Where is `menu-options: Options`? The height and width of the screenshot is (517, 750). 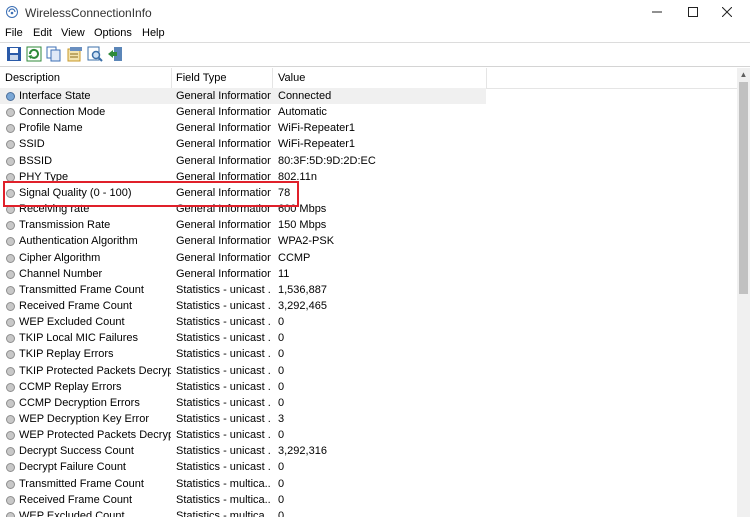 menu-options: Options is located at coordinates (113, 33).